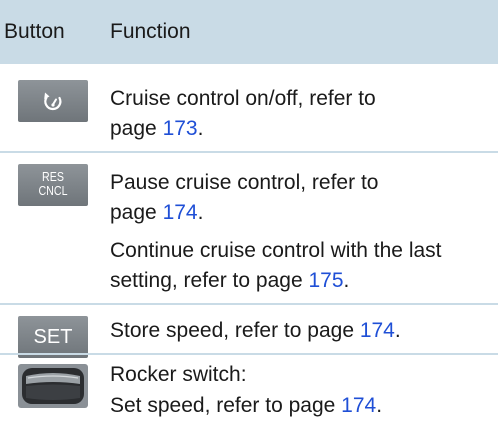 The width and height of the screenshot is (498, 424). I want to click on res-label: RES, so click(53, 176).